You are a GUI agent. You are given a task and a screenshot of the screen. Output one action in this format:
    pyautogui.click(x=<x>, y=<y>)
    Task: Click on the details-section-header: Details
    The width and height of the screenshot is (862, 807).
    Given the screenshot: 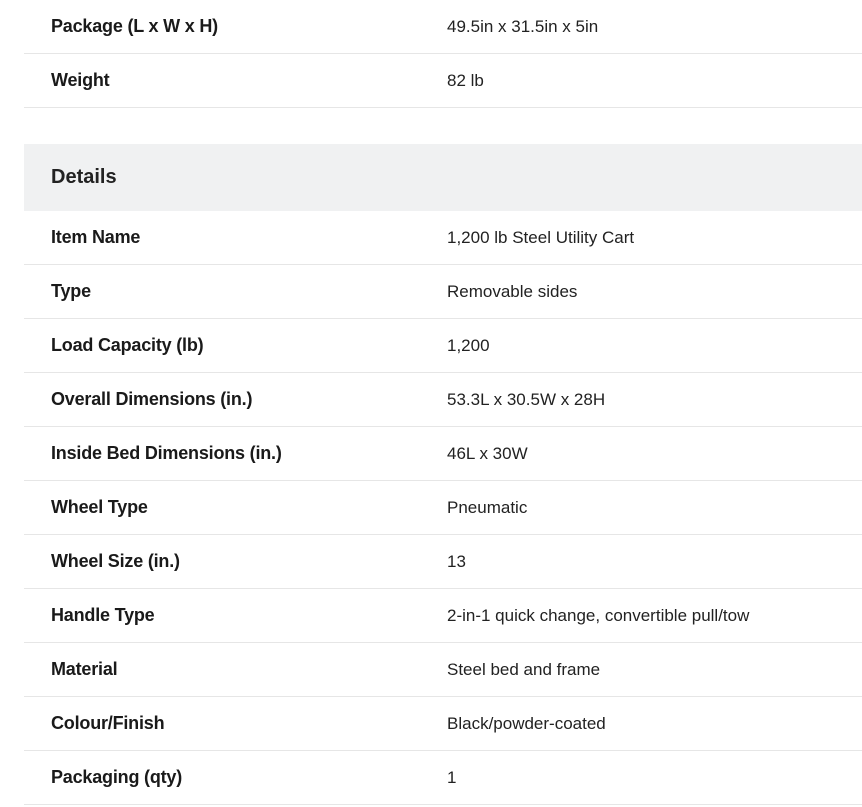 What is the action you would take?
    pyautogui.click(x=443, y=177)
    